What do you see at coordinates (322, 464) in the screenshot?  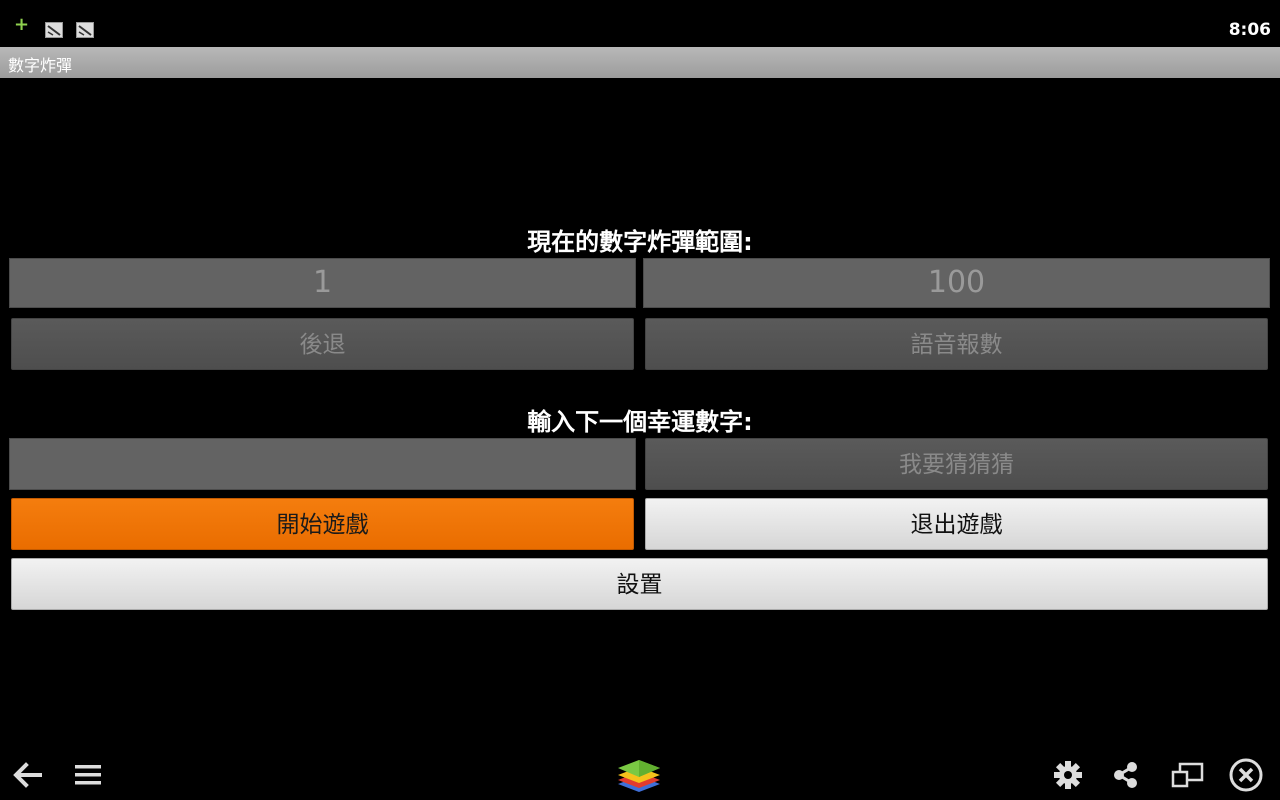 I see `lucky-number-input` at bounding box center [322, 464].